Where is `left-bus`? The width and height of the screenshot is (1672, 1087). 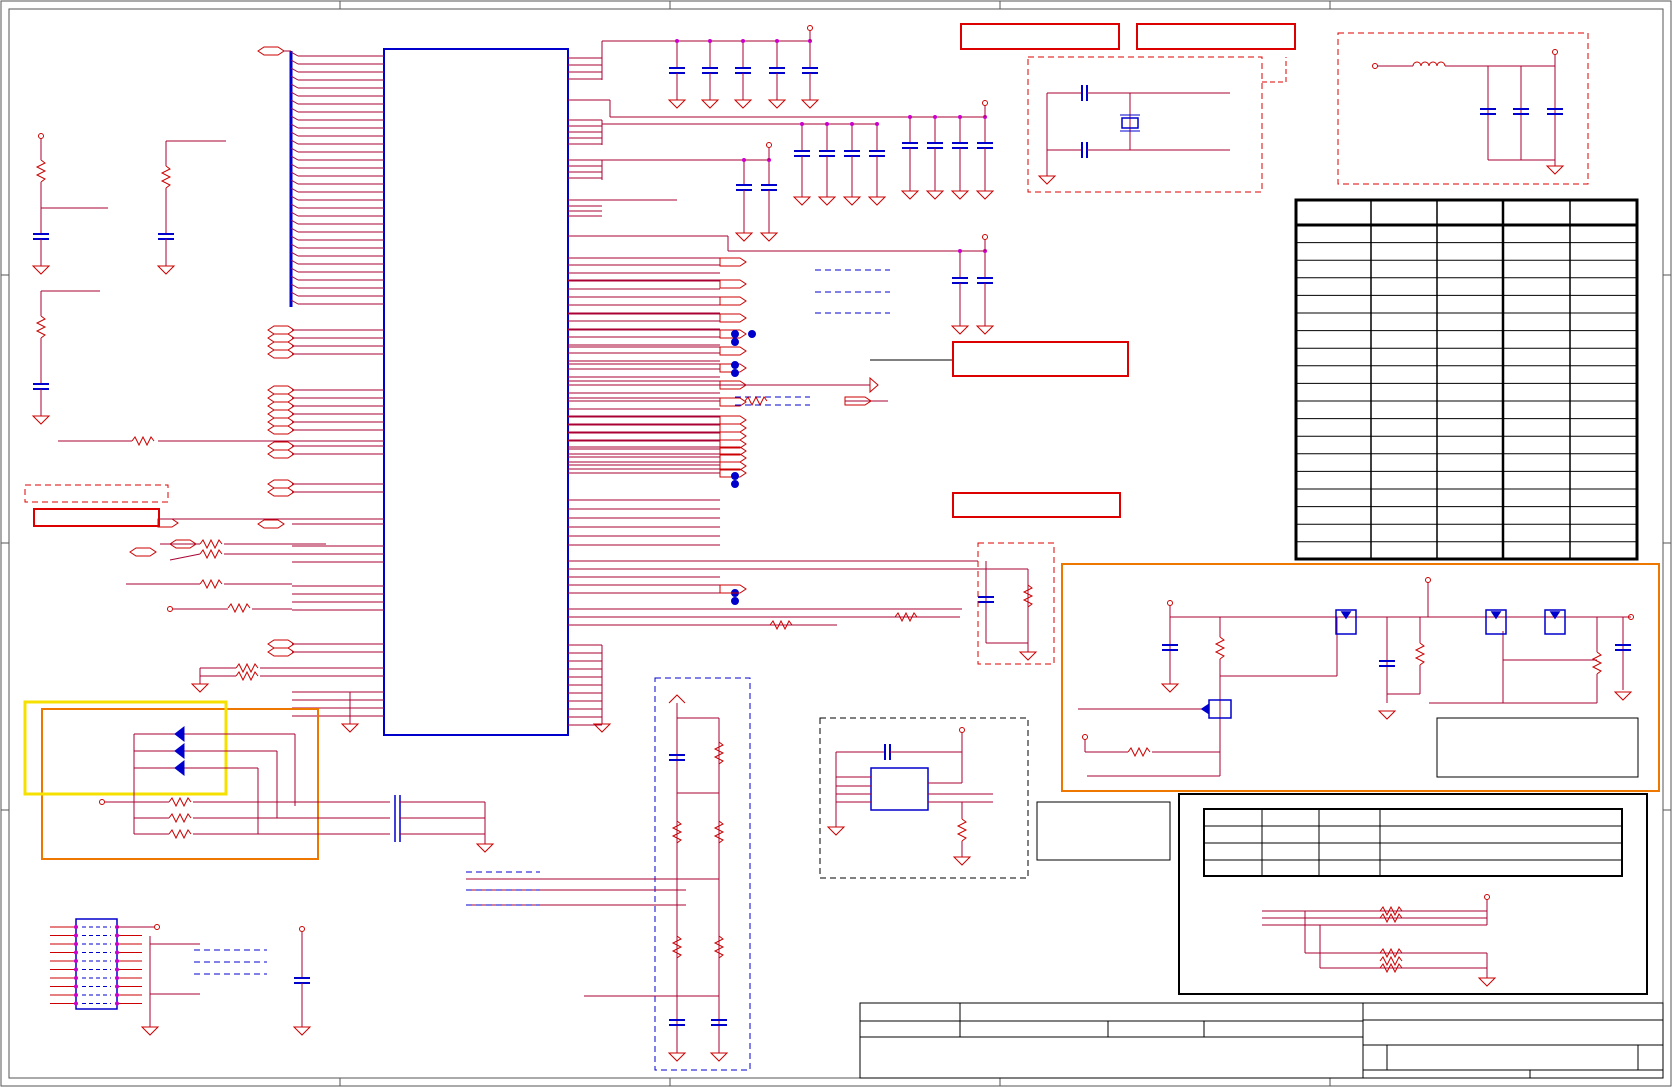 left-bus is located at coordinates (320, 176).